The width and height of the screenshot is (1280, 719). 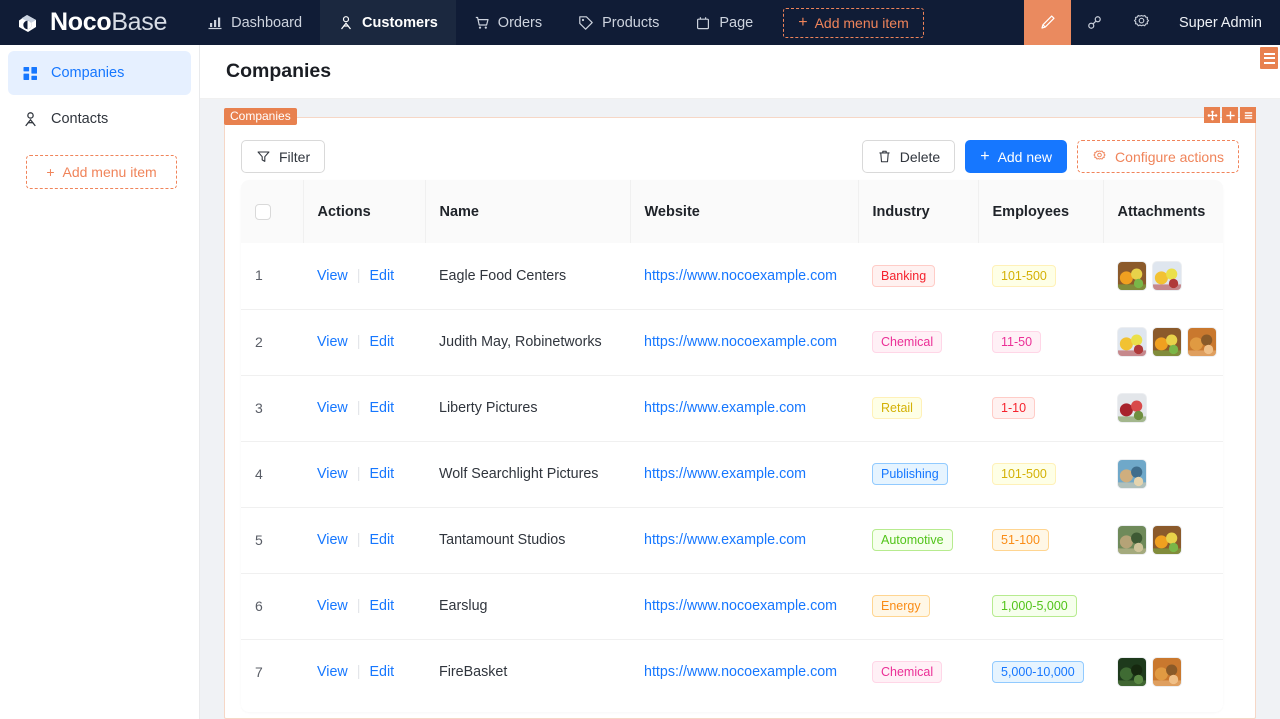 What do you see at coordinates (1169, 156) in the screenshot?
I see `configure-actions-label: Configure actions` at bounding box center [1169, 156].